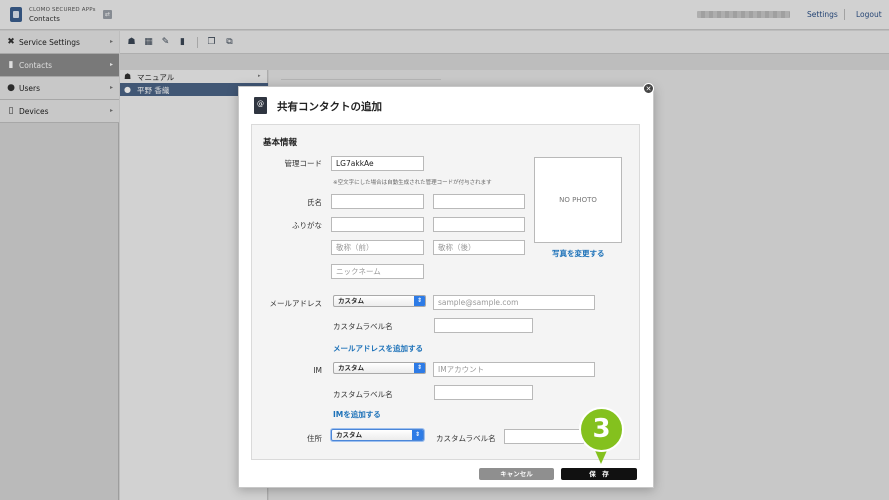 The height and width of the screenshot is (500, 889). I want to click on furigana-label: ふりがな, so click(307, 225).